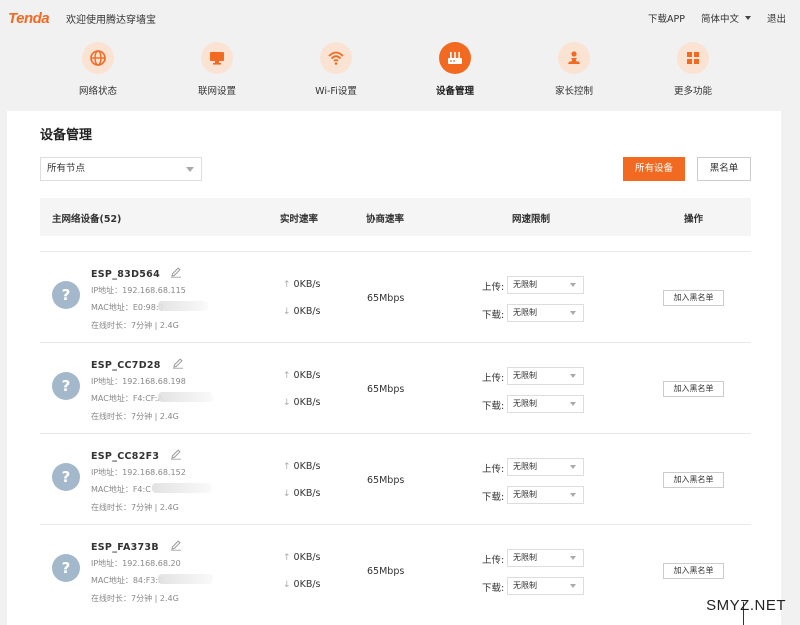 This screenshot has width=800, height=625. I want to click on logout-link: 退出, so click(776, 18).